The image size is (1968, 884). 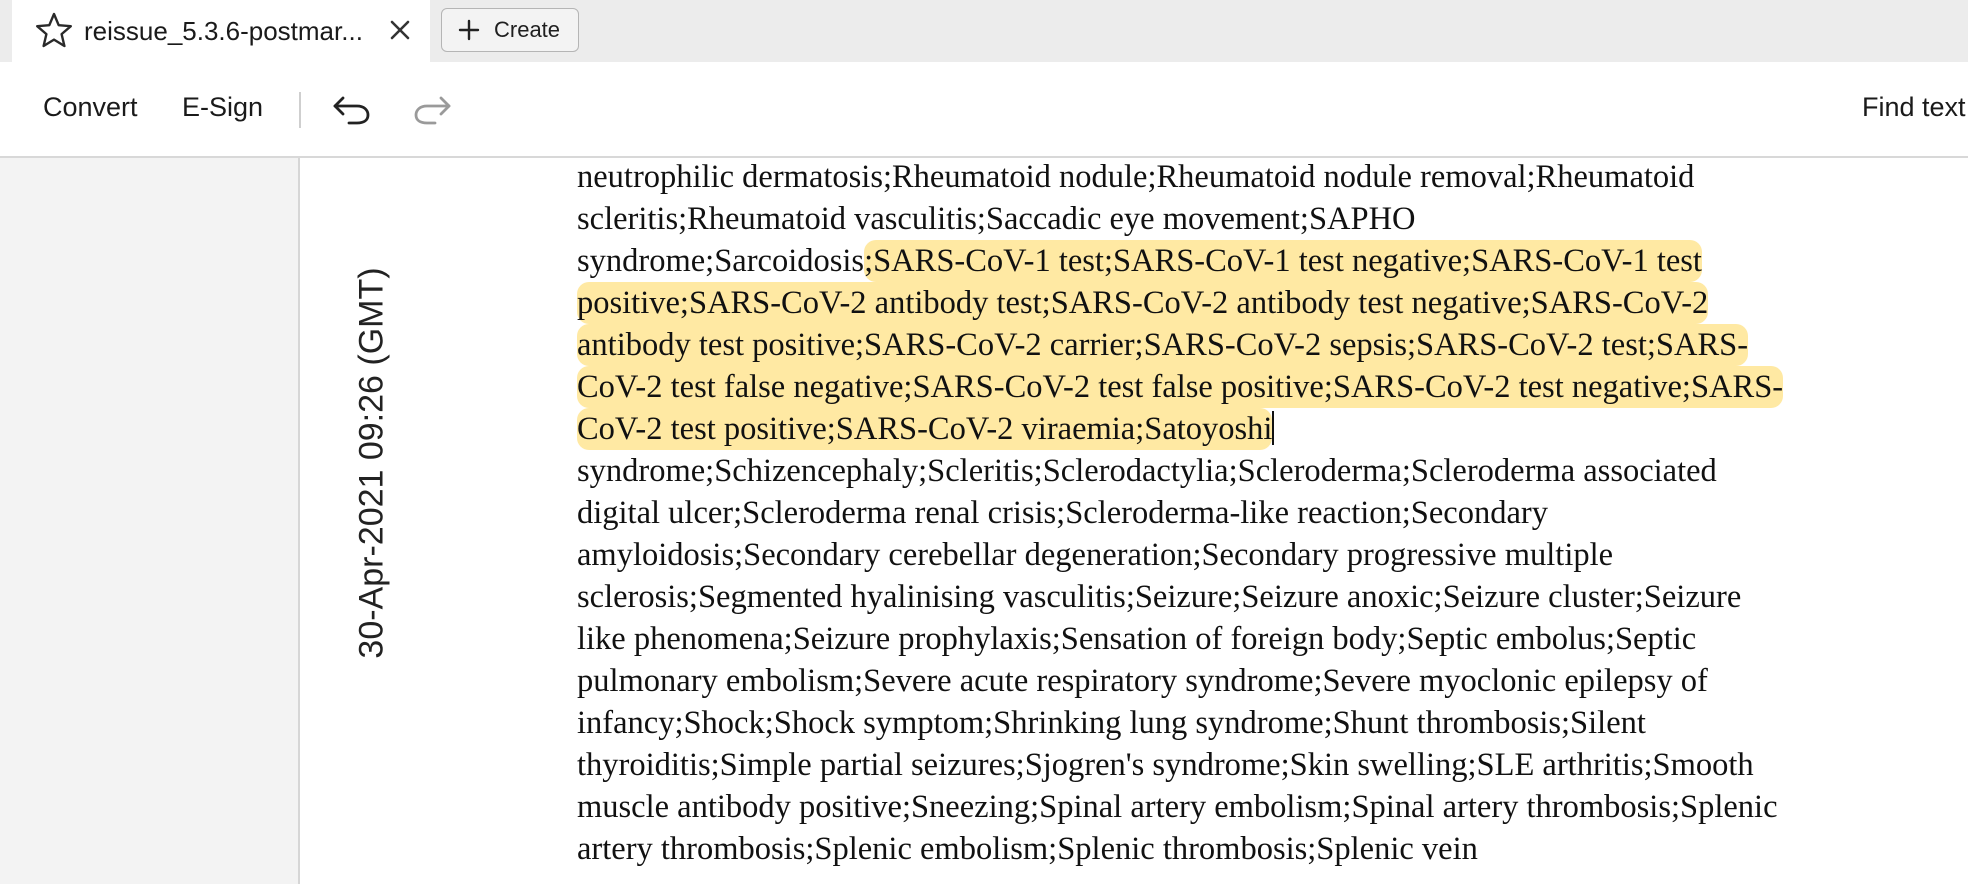 What do you see at coordinates (90, 107) in the screenshot?
I see `convert-button: Convert` at bounding box center [90, 107].